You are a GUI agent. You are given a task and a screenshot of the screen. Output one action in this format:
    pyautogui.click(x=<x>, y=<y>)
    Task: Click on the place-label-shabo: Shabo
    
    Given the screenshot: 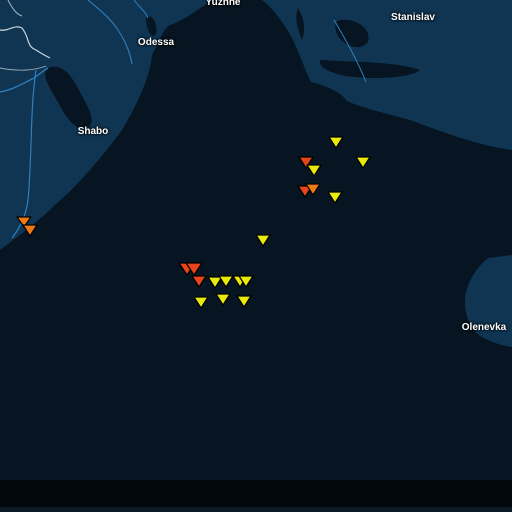 What is the action you would take?
    pyautogui.click(x=93, y=131)
    